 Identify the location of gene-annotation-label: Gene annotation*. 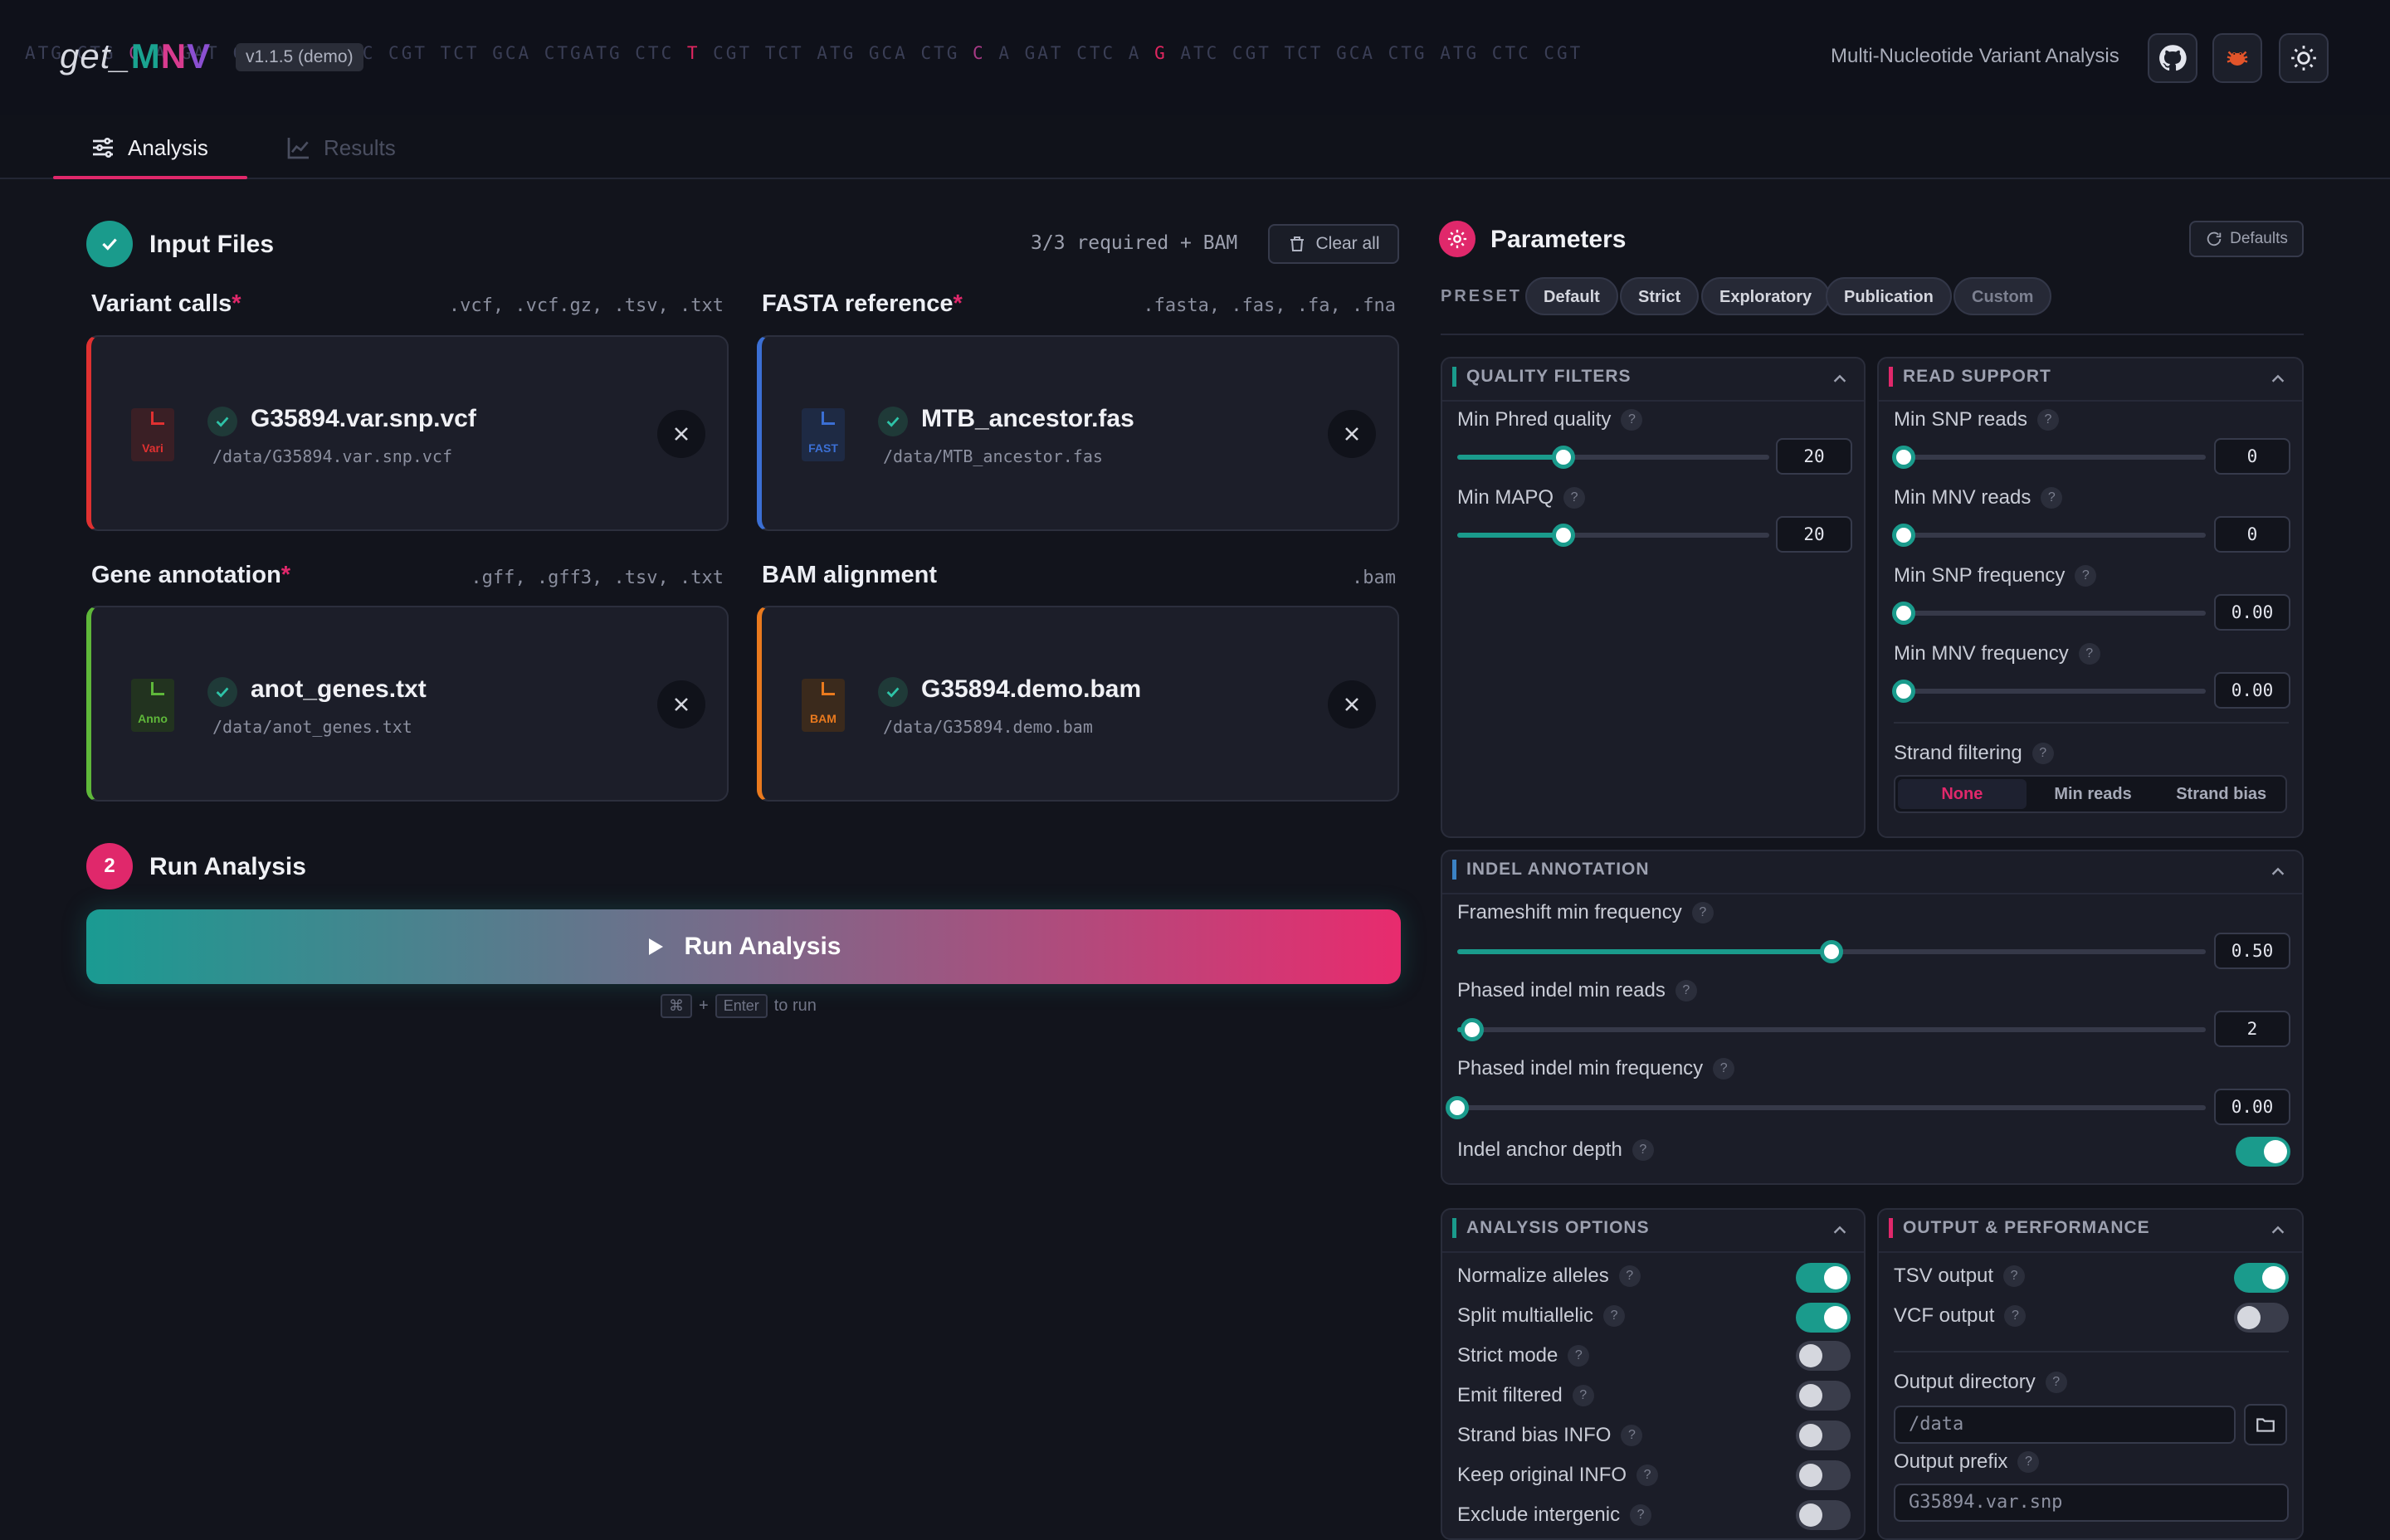
(191, 575).